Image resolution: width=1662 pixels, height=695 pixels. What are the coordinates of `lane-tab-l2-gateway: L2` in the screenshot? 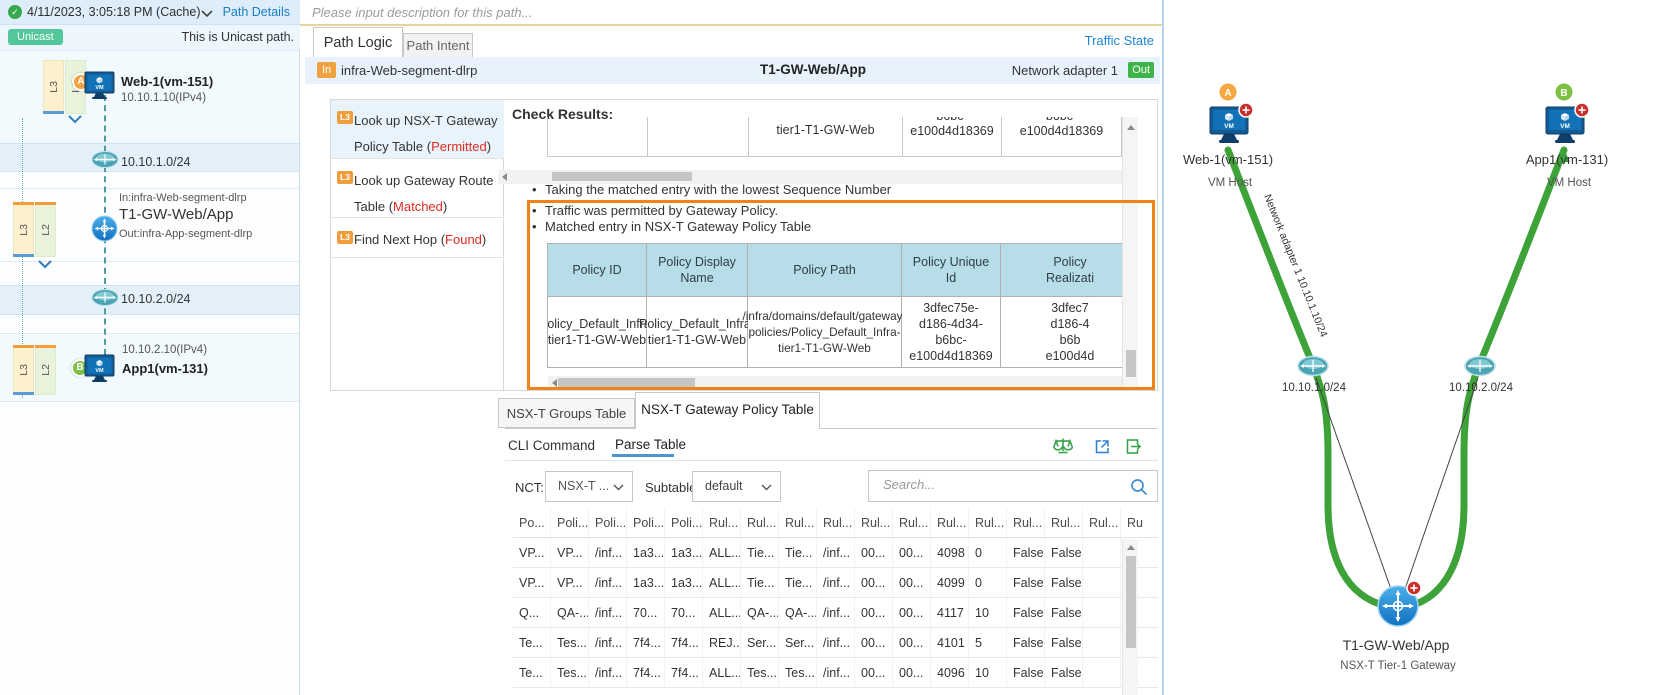 It's located at (45, 229).